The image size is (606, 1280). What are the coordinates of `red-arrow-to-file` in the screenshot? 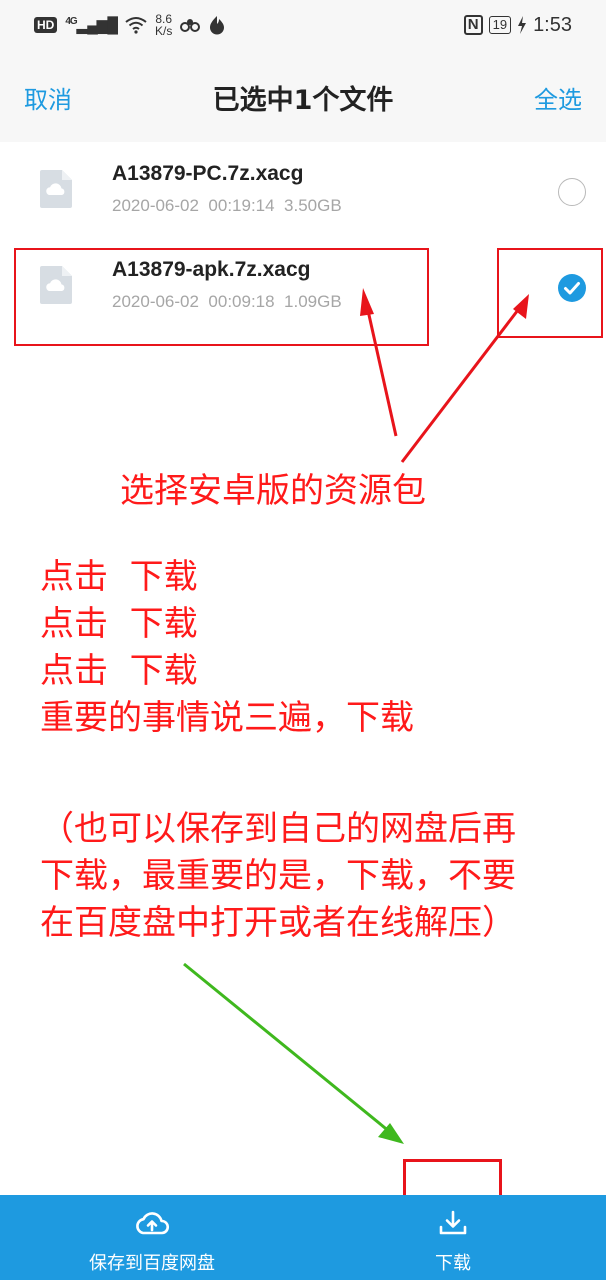 It's located at (379, 362).